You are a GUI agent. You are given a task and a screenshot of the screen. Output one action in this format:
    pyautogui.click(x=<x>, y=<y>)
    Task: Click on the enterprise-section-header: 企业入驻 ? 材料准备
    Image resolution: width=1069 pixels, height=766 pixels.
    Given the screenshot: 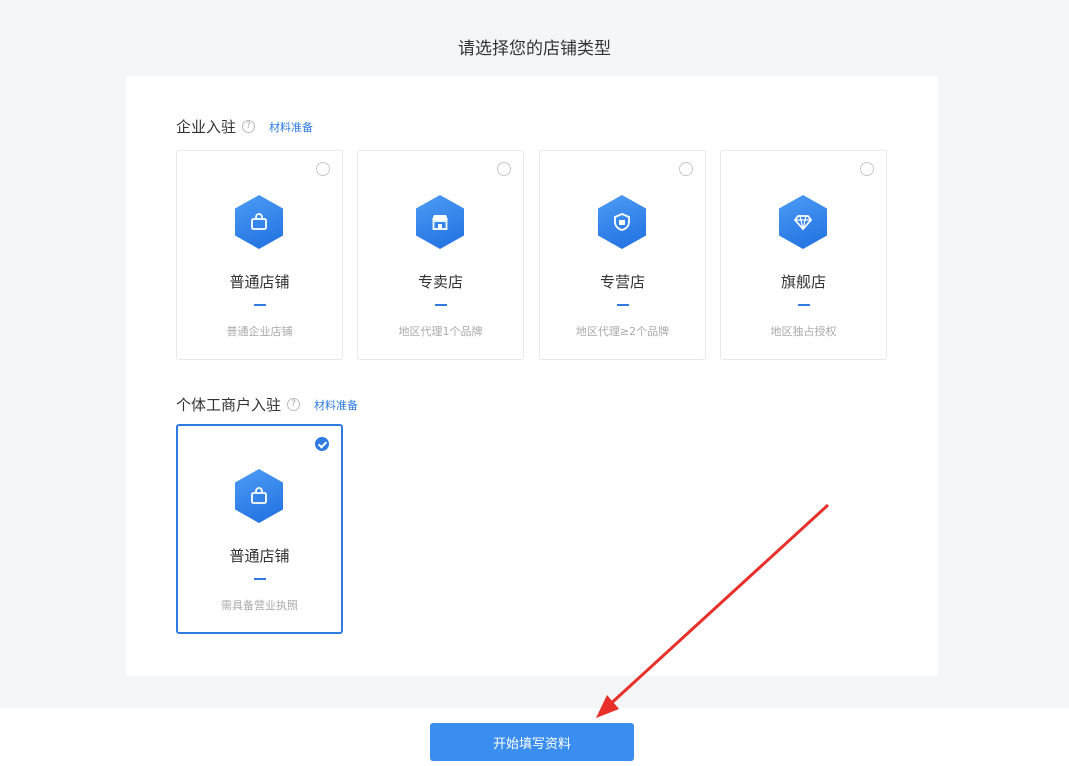 What is the action you would take?
    pyautogui.click(x=244, y=126)
    